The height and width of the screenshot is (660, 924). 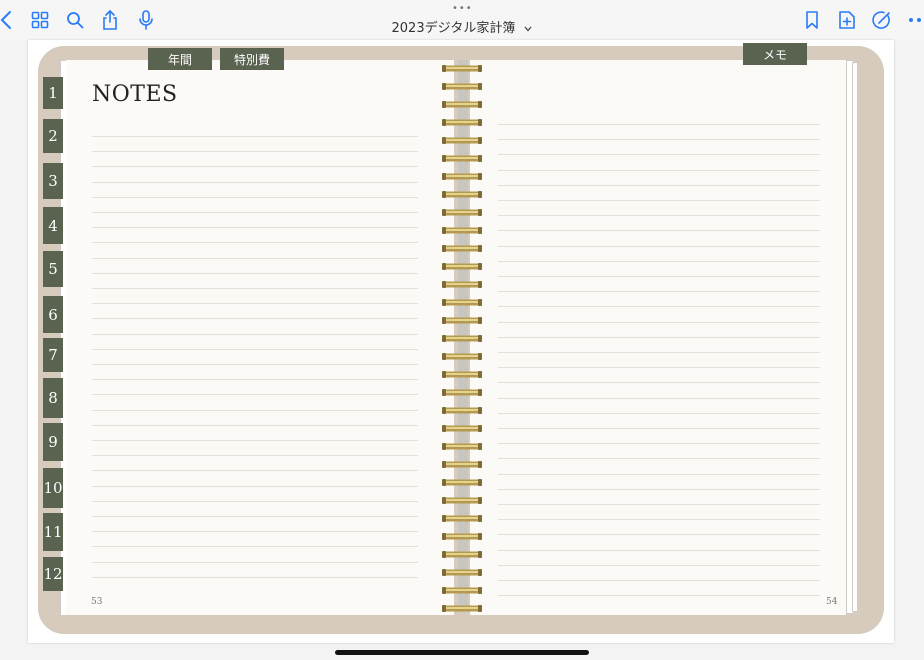 I want to click on month-tab-12: 12, so click(x=53, y=574).